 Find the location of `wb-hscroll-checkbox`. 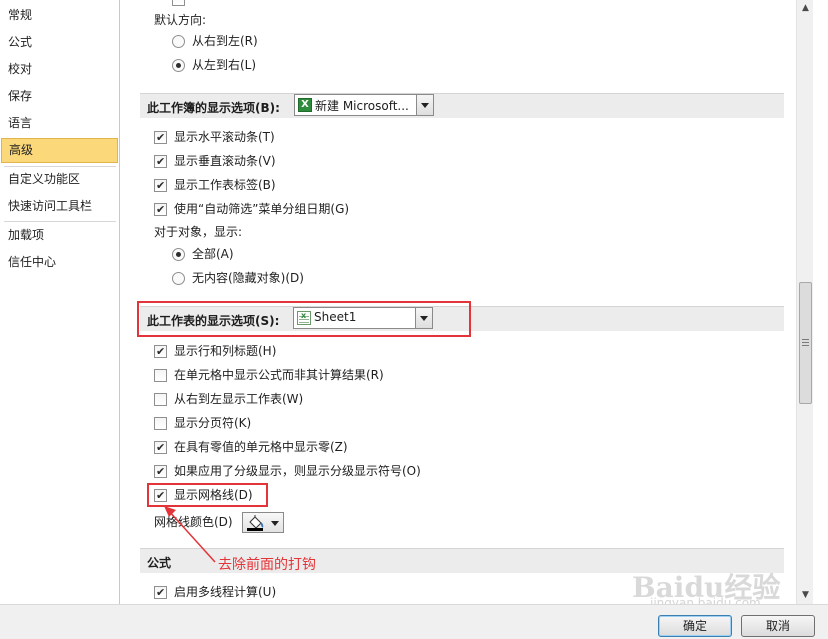

wb-hscroll-checkbox is located at coordinates (160, 138).